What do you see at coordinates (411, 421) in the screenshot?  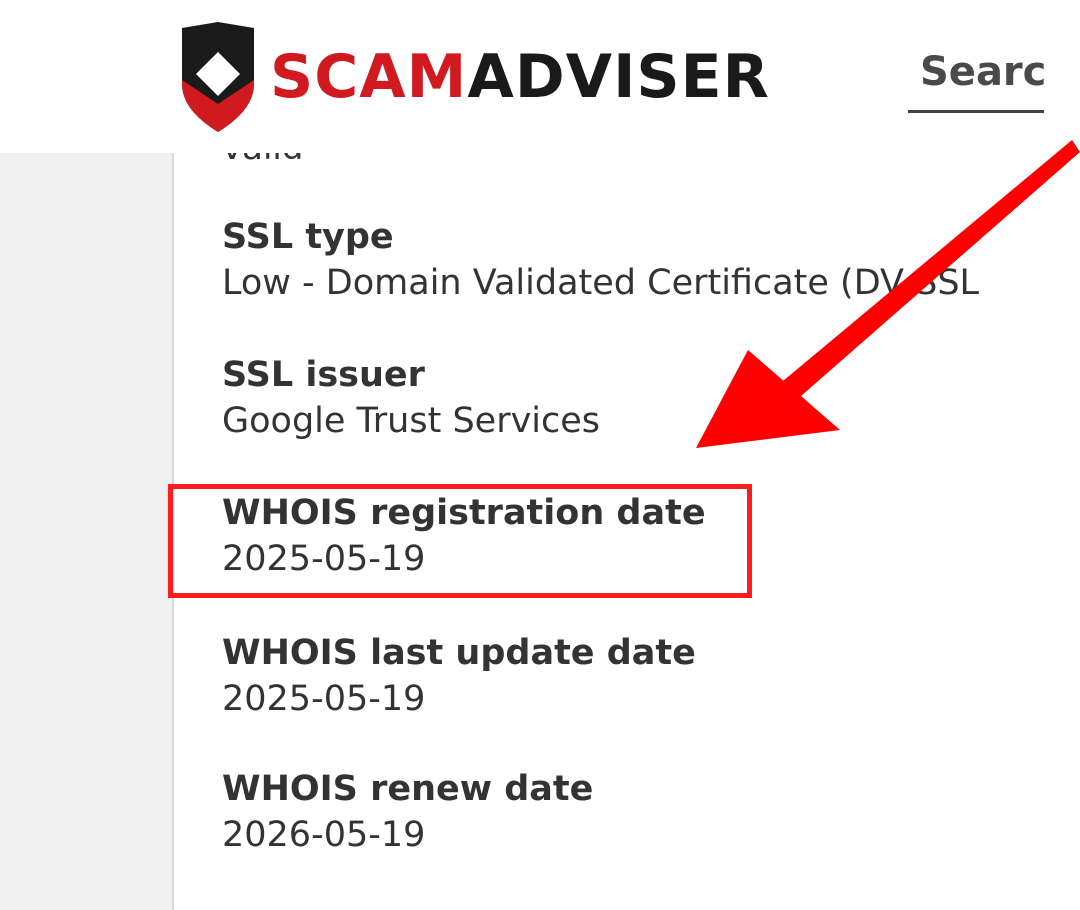 I see `detail-value: Google Trust Services` at bounding box center [411, 421].